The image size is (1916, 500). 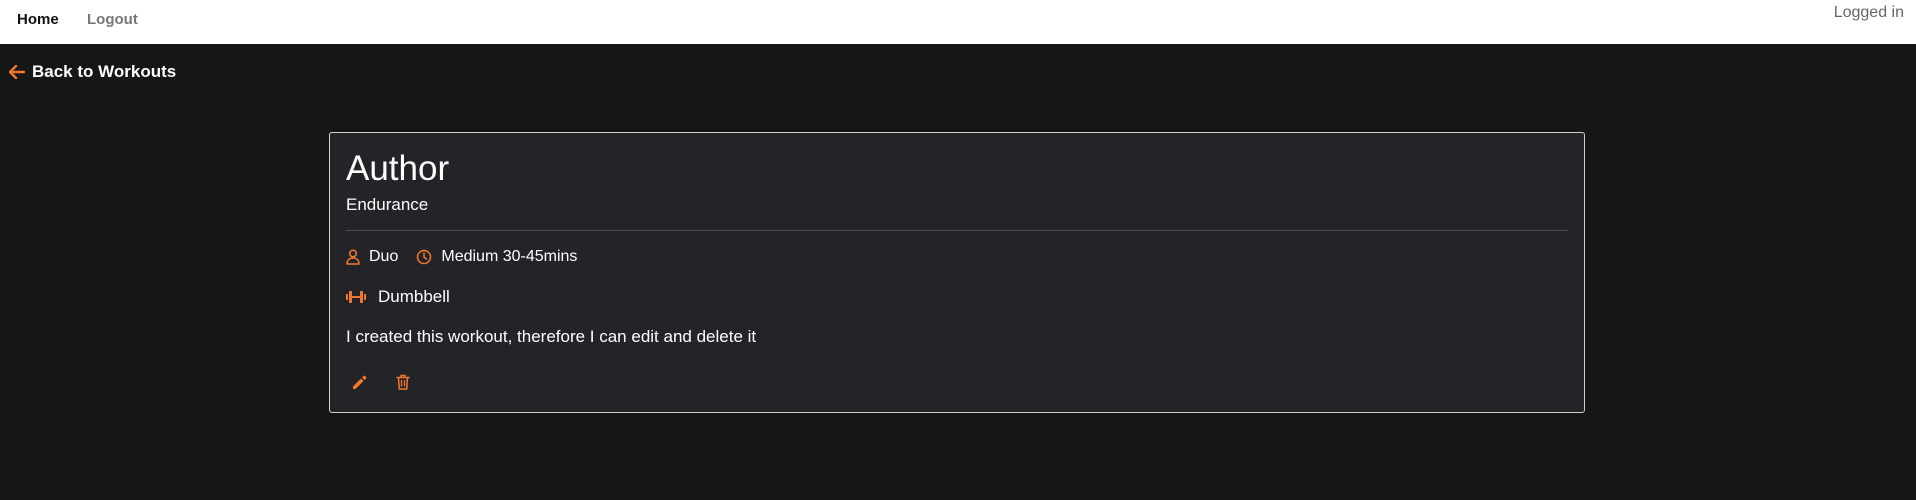 I want to click on group-size-label: Duo, so click(x=384, y=256).